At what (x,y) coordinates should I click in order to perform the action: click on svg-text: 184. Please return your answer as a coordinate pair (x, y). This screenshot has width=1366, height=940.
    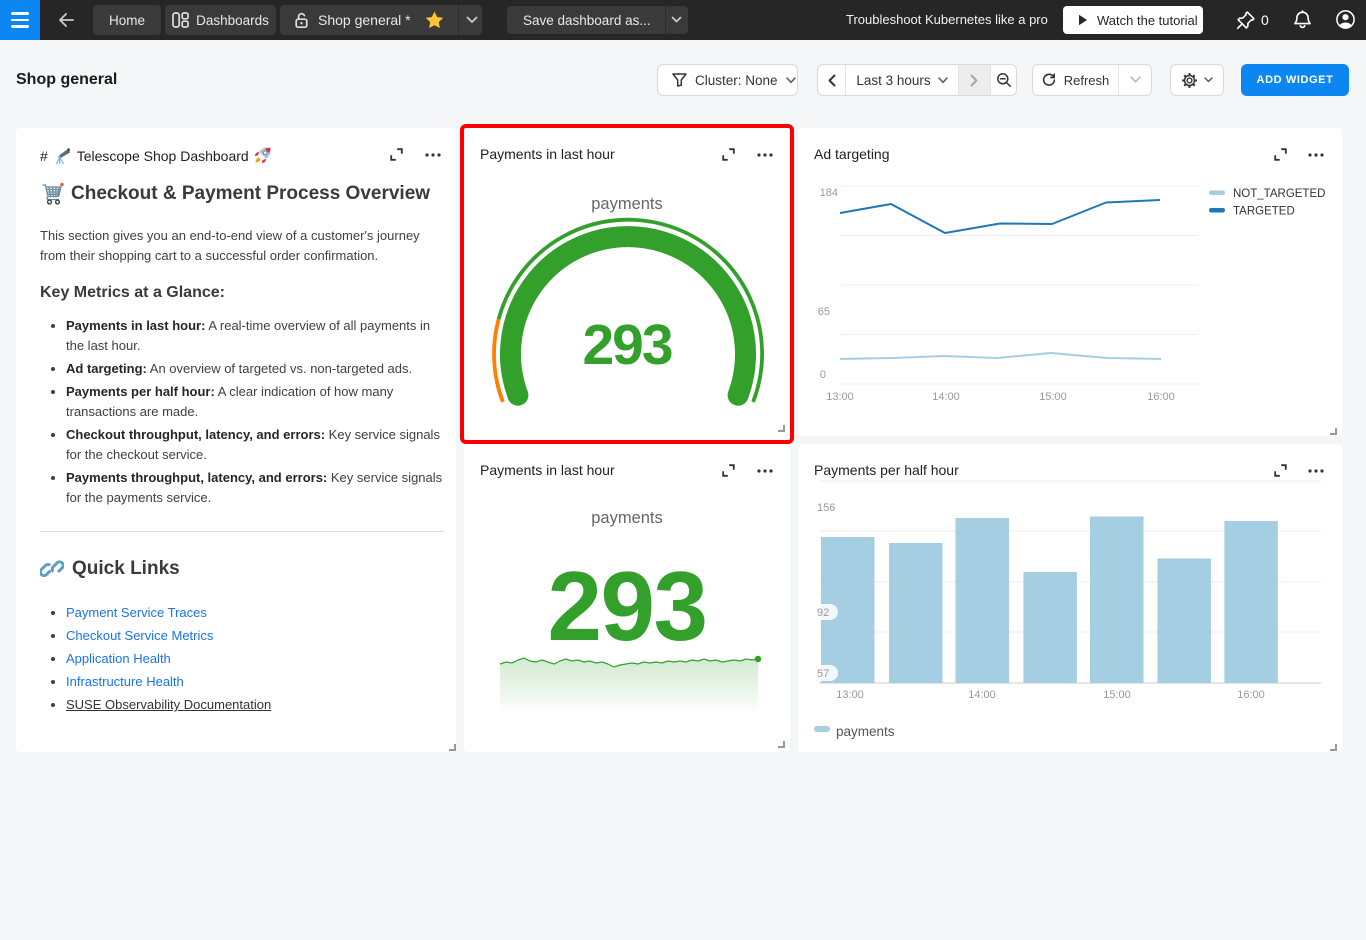
    Looking at the image, I should click on (829, 193).